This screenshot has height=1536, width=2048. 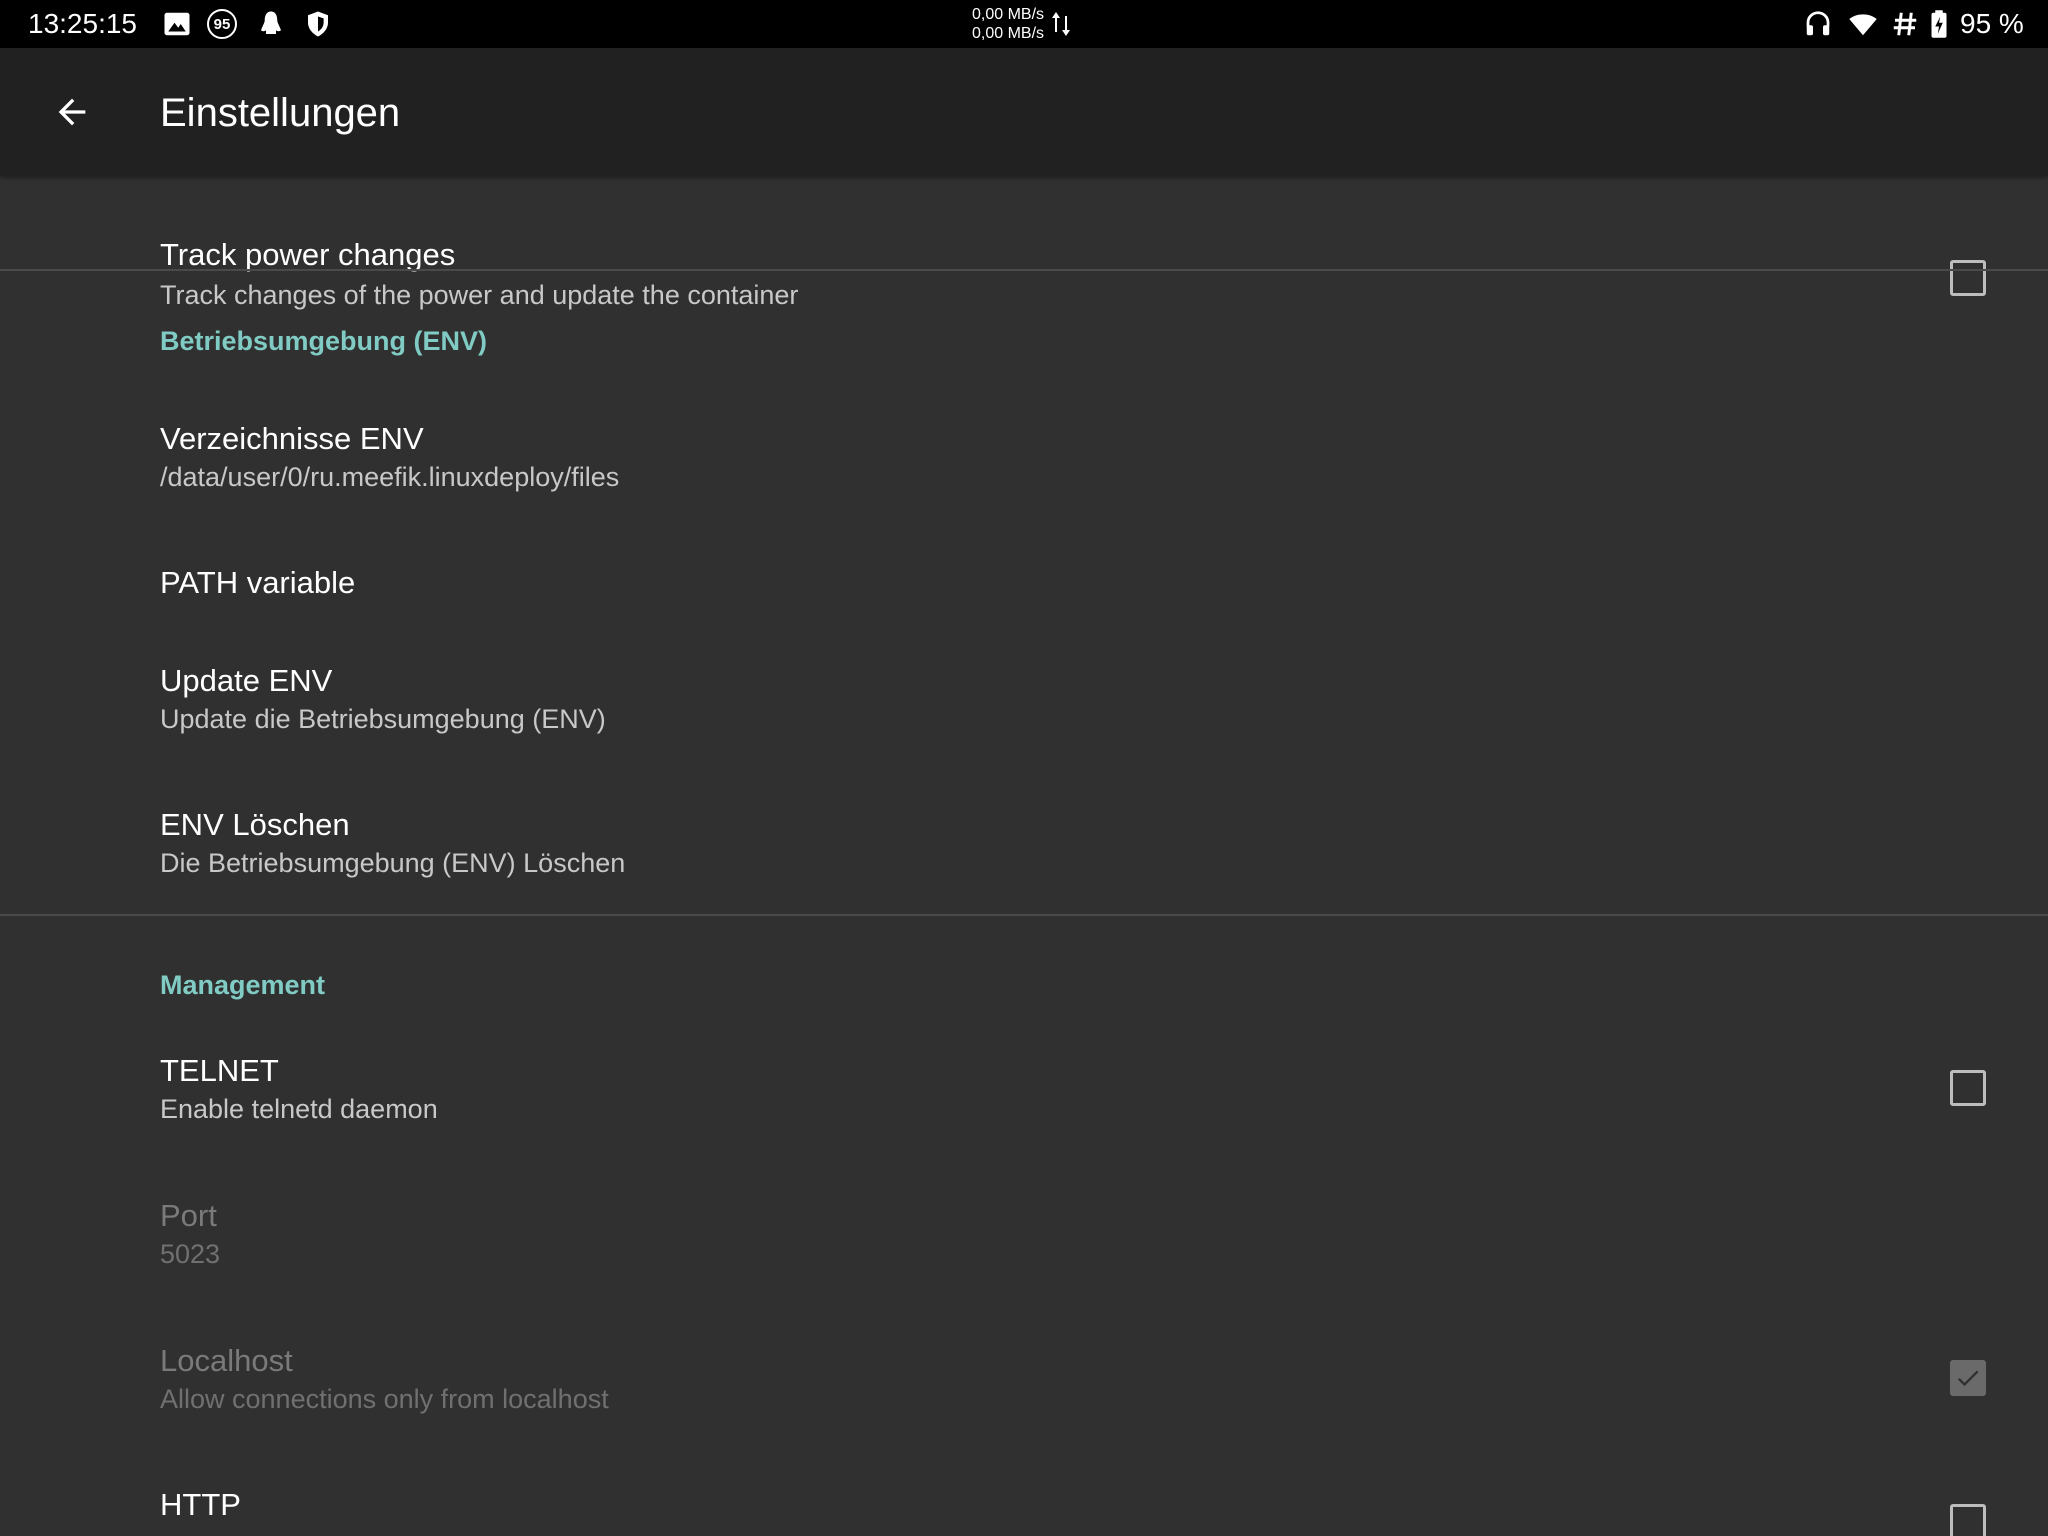 I want to click on localhost-checkbox, so click(x=1968, y=1378).